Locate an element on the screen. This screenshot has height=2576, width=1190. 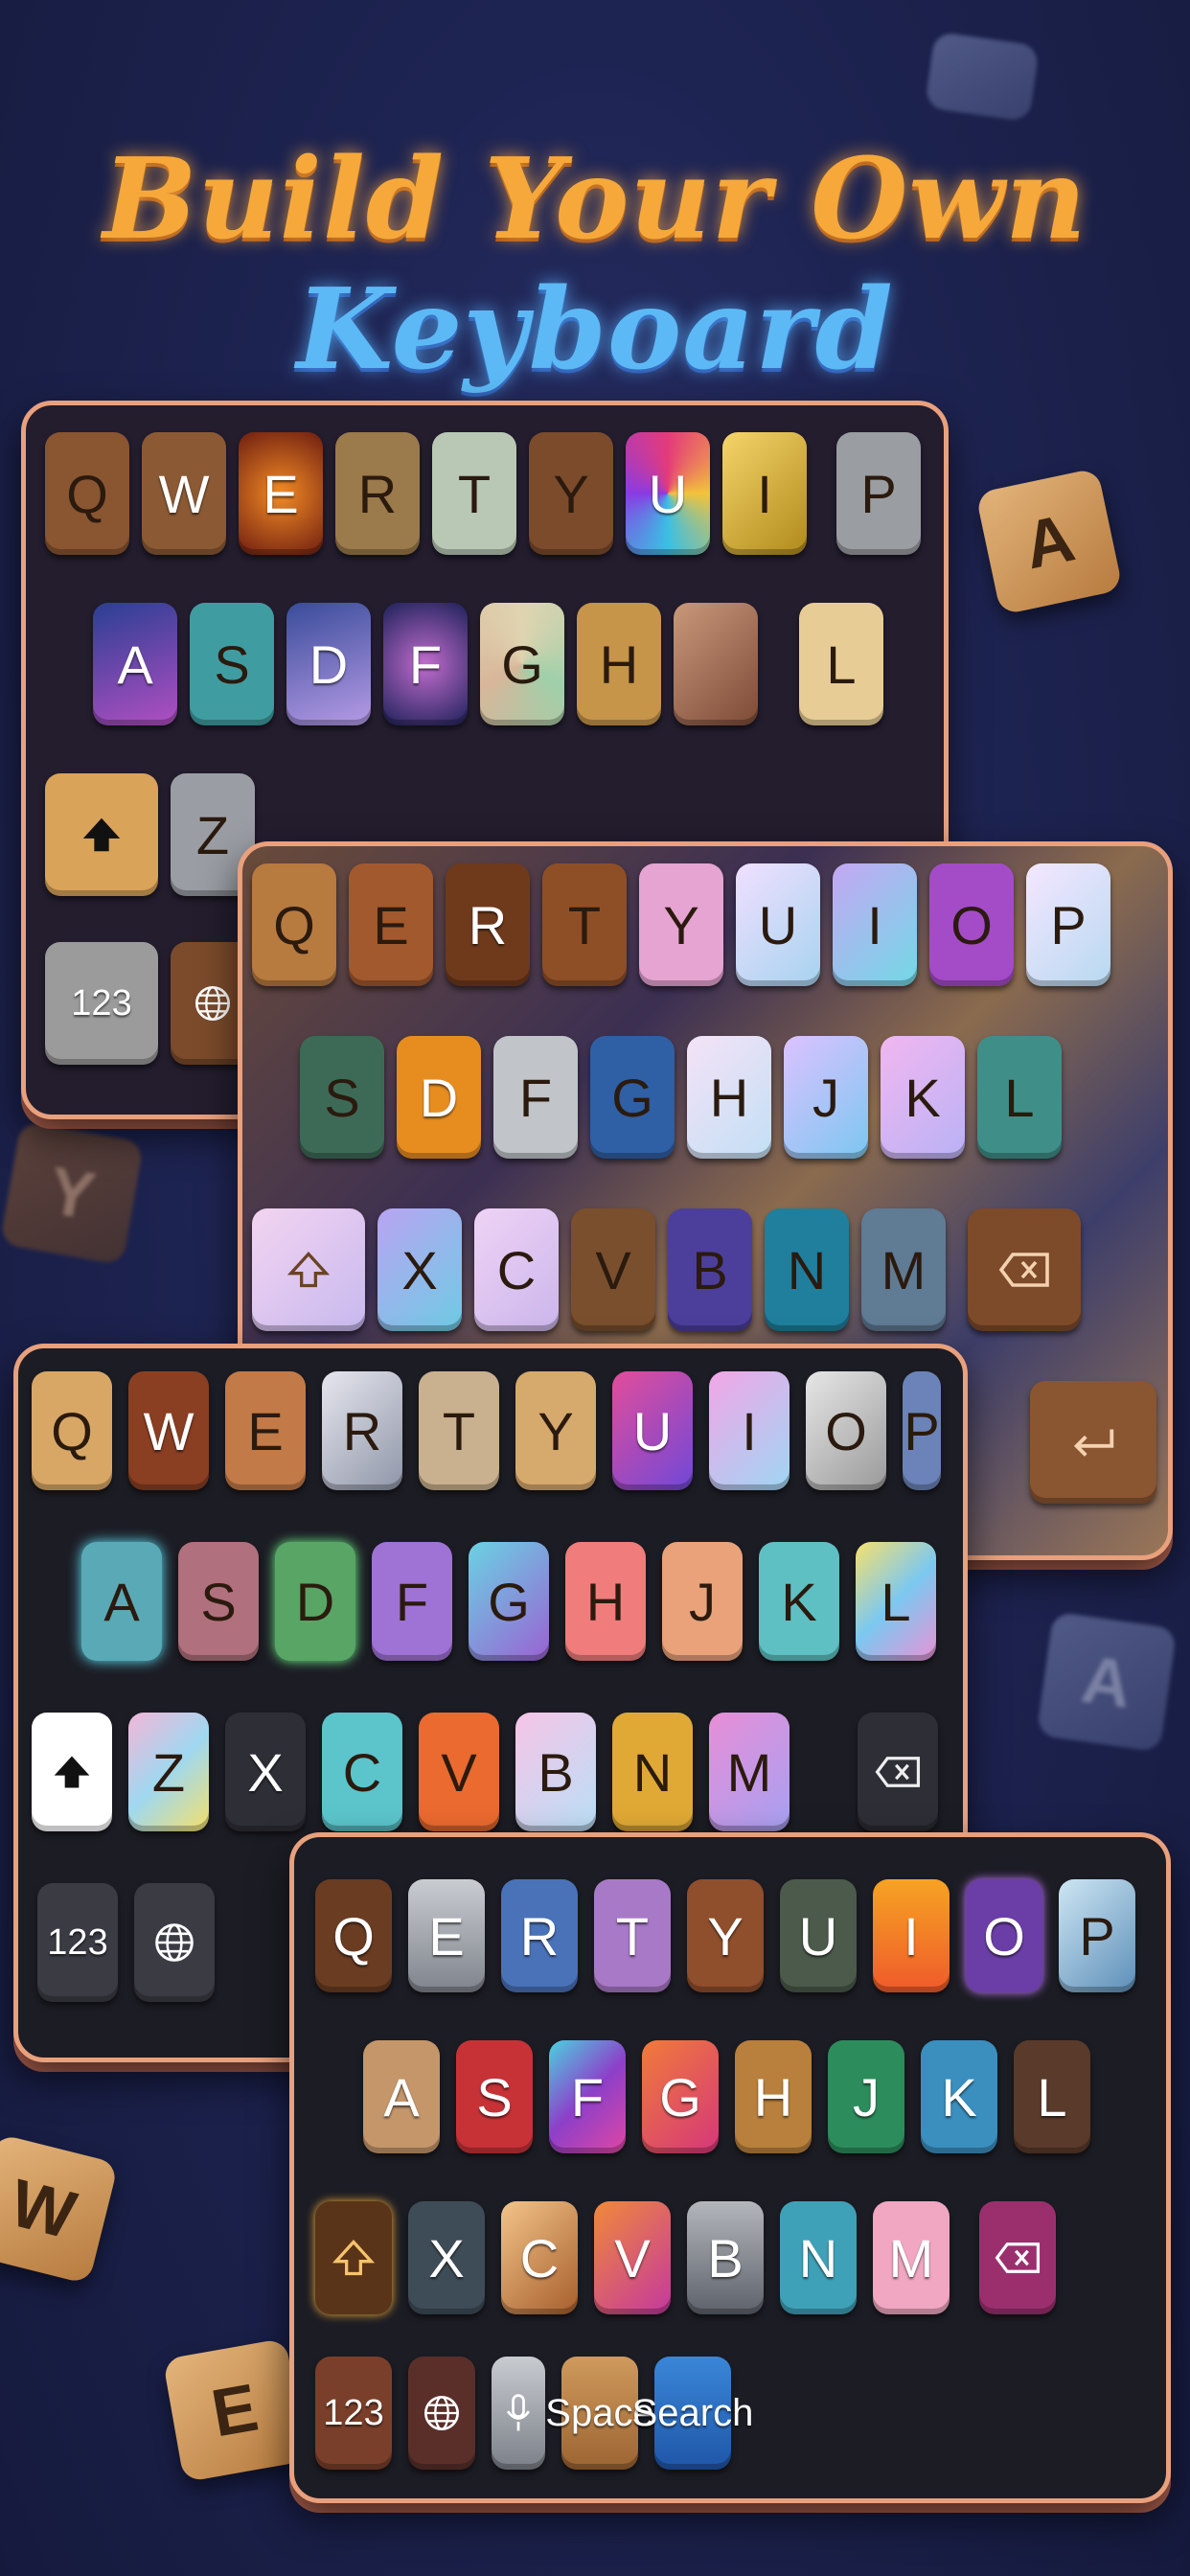
key-z: Z is located at coordinates (168, 1772).